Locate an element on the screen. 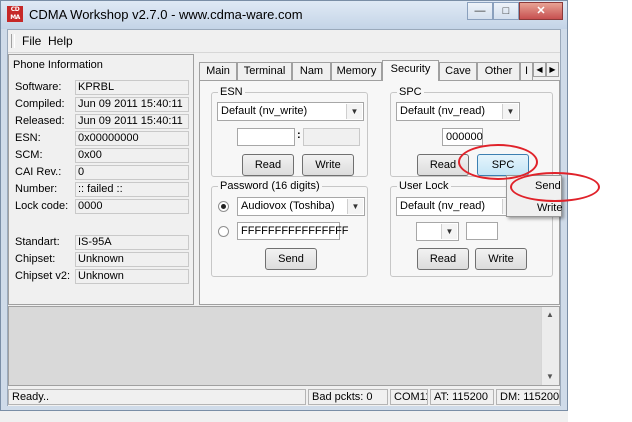  info-value: :: failed :: is located at coordinates (132, 189).